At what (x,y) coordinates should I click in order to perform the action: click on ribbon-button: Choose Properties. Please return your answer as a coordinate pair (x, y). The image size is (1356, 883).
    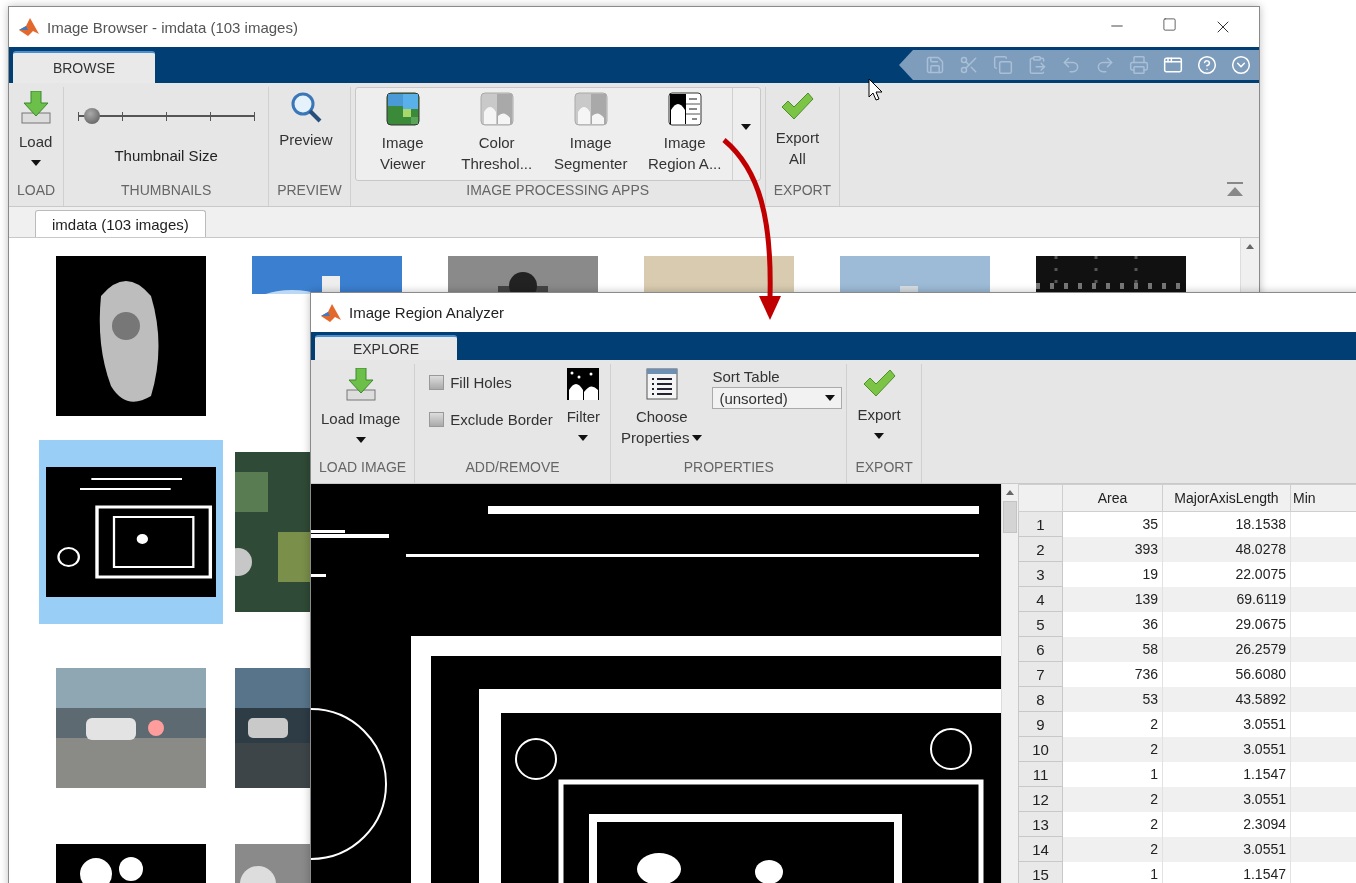
    Looking at the image, I should click on (662, 408).